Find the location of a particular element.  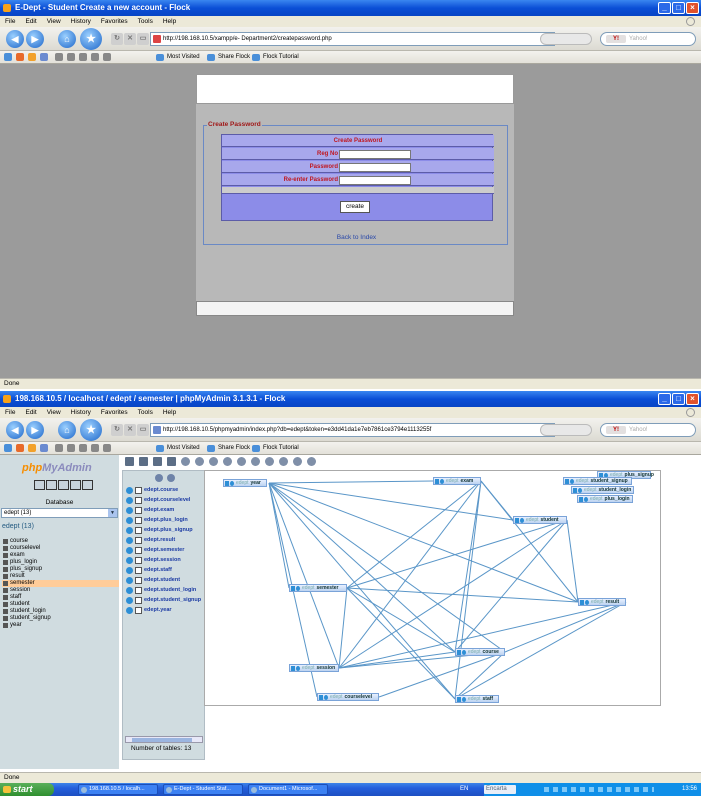

scroll-thumb is located at coordinates (162, 740).